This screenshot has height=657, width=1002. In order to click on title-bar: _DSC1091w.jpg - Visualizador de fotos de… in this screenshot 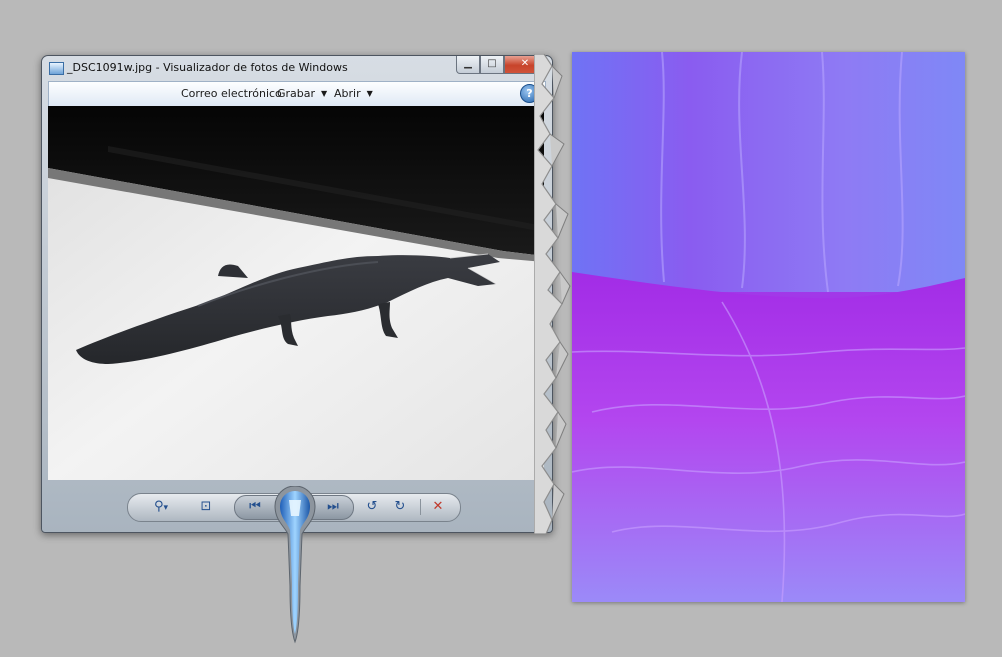, I will do `click(297, 68)`.